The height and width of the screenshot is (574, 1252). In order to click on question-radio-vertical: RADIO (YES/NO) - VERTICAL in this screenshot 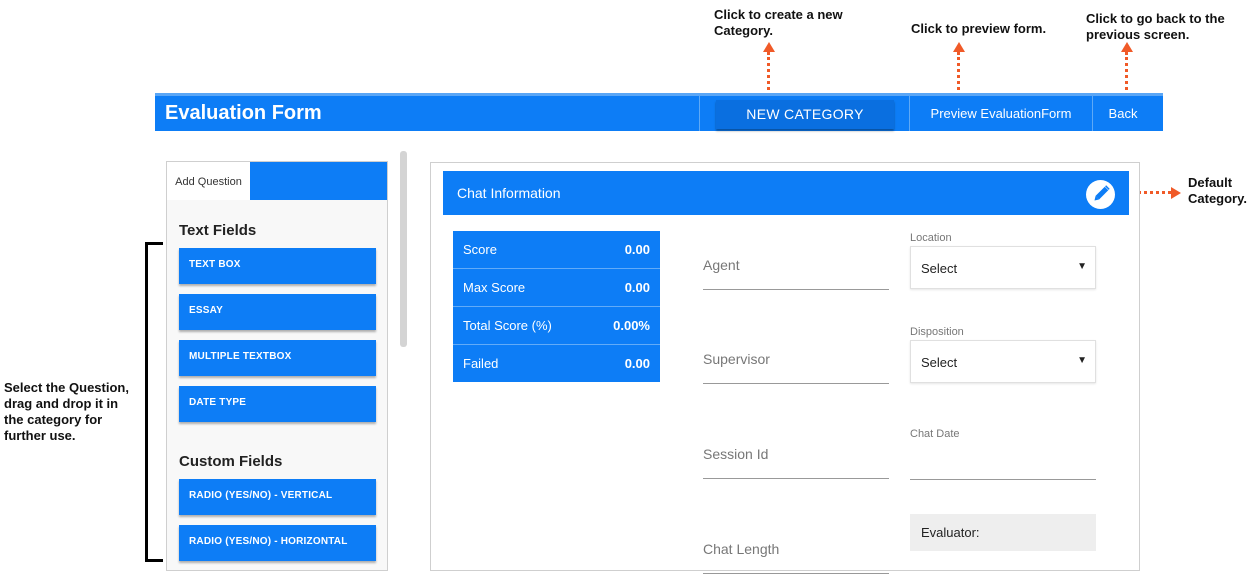, I will do `click(277, 497)`.